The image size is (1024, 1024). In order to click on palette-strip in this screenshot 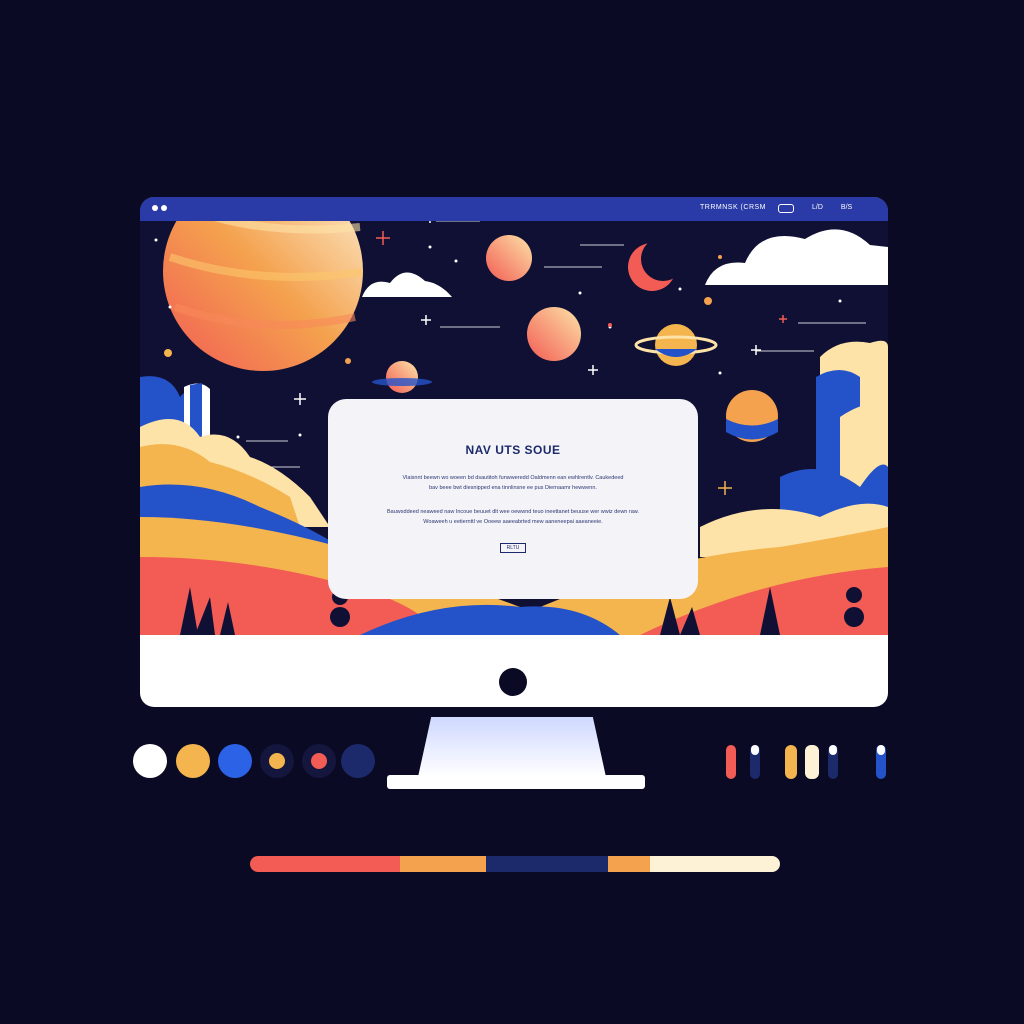, I will do `click(515, 864)`.